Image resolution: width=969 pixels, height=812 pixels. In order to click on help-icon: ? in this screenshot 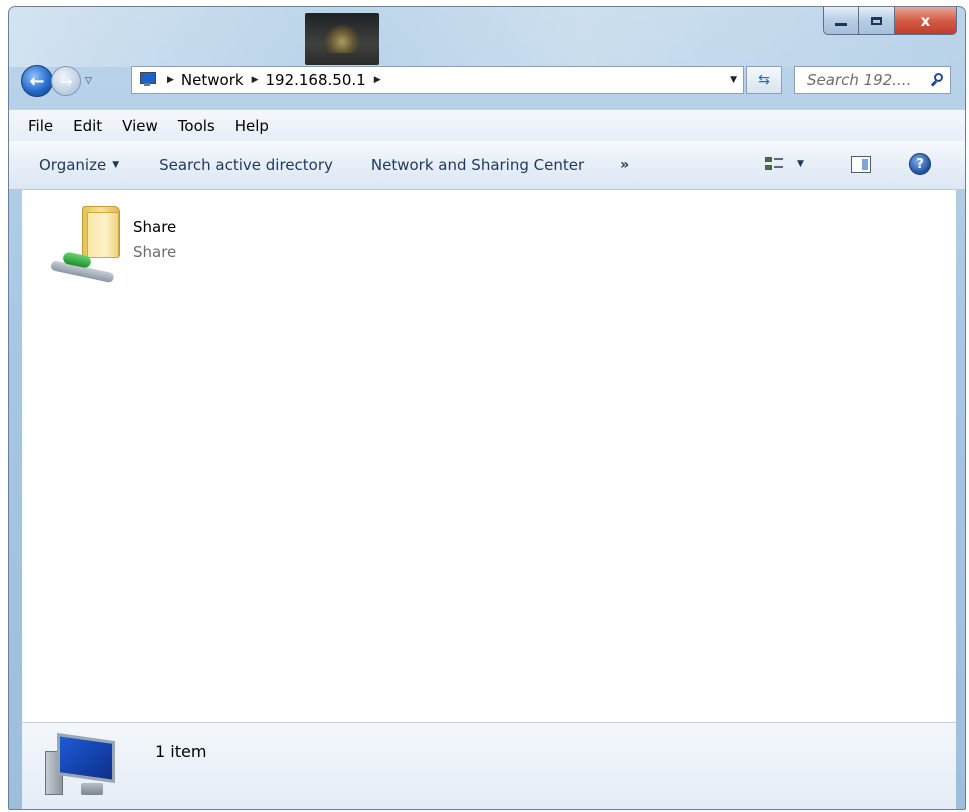, I will do `click(920, 164)`.